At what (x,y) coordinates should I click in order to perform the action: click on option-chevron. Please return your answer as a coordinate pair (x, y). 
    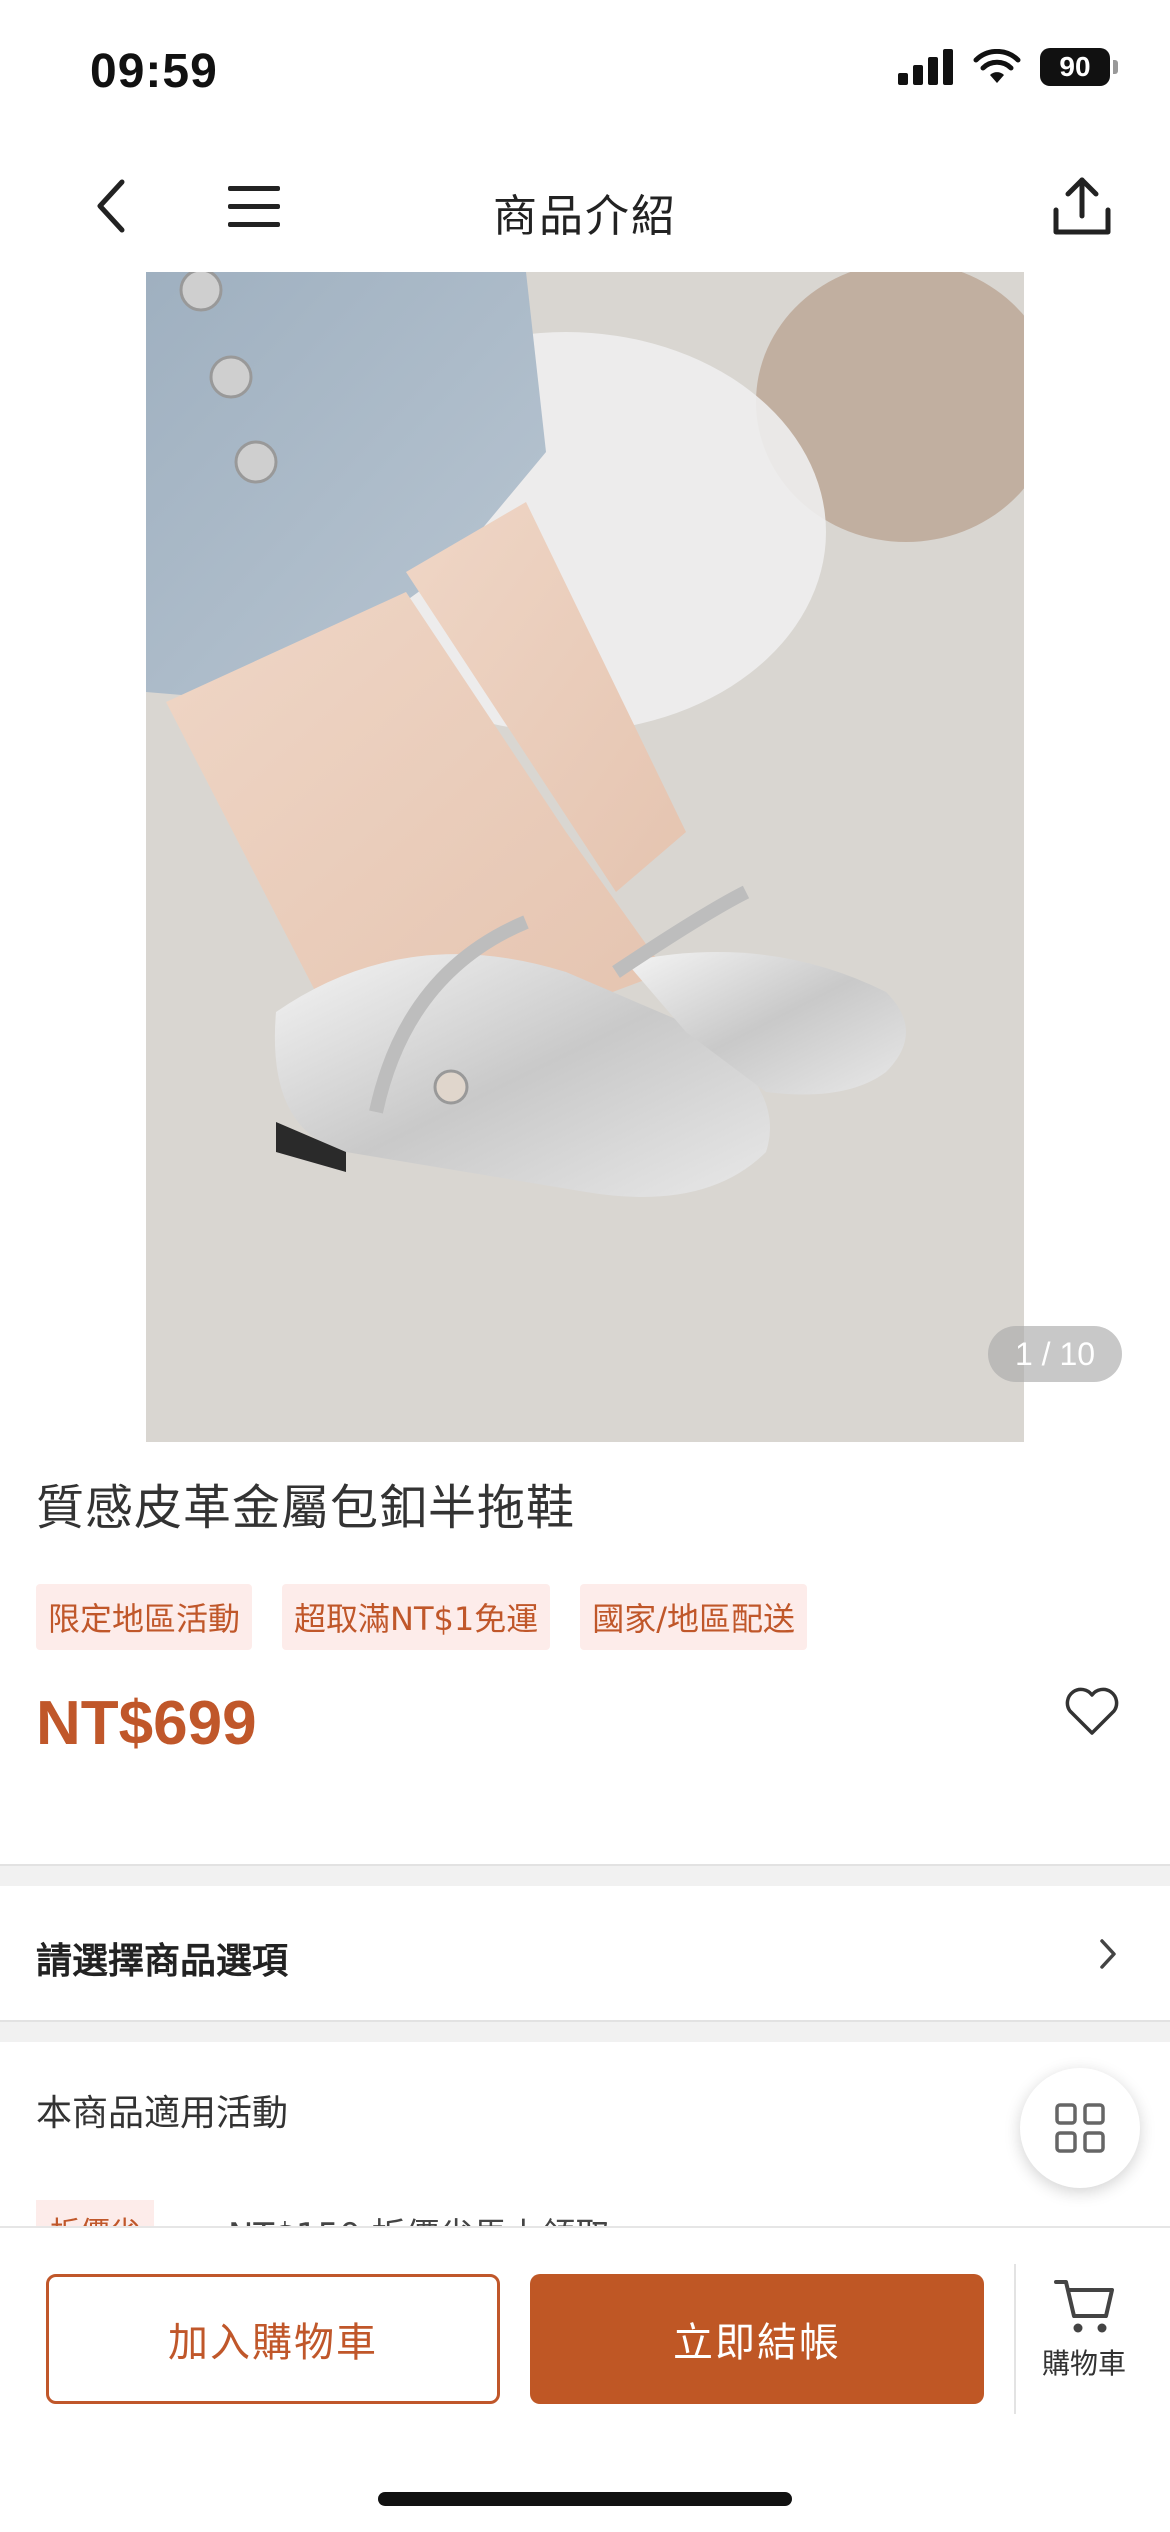
    Looking at the image, I should click on (1108, 1954).